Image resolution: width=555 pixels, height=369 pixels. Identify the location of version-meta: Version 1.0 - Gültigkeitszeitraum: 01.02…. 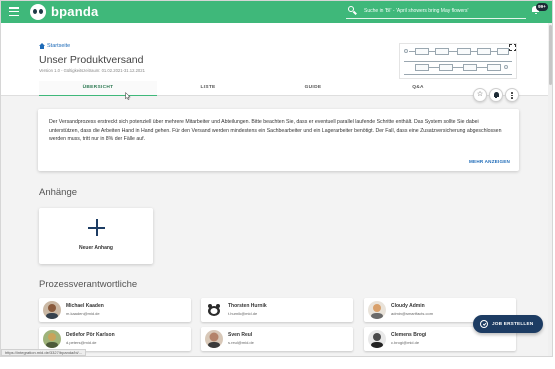
(92, 70).